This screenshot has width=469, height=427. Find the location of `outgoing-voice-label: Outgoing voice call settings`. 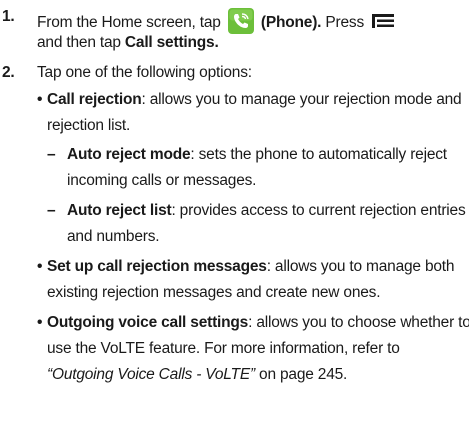

outgoing-voice-label: Outgoing voice call settings is located at coordinates (148, 322).